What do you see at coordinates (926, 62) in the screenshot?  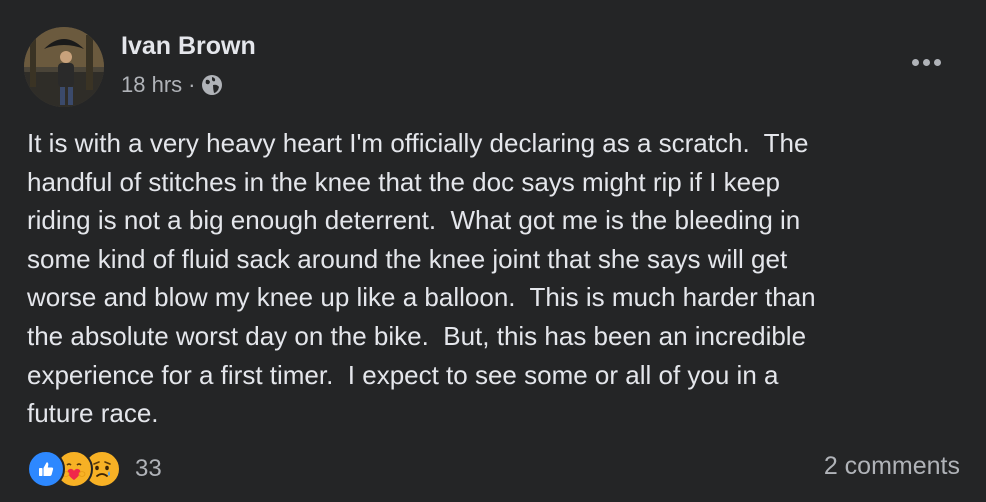 I see `more-options-icon` at bounding box center [926, 62].